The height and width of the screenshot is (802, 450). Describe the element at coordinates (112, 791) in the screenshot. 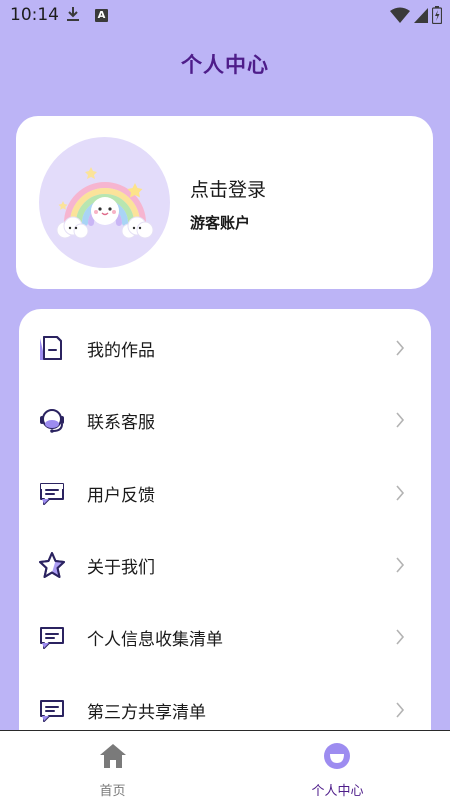

I see `tab-label: 首页` at that location.